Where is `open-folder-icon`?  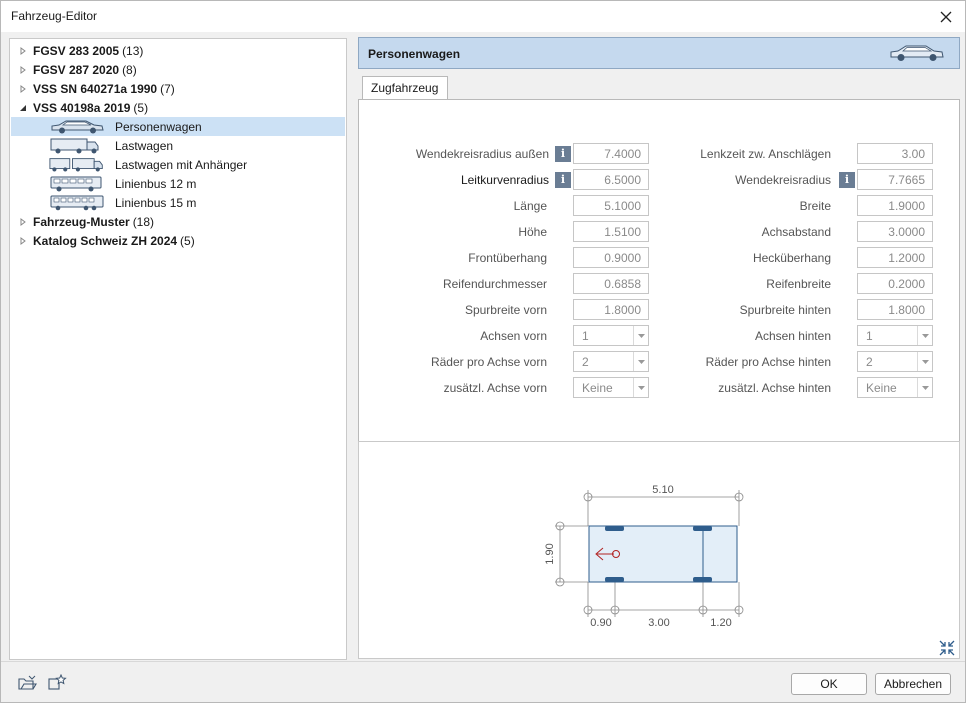 open-folder-icon is located at coordinates (27, 684).